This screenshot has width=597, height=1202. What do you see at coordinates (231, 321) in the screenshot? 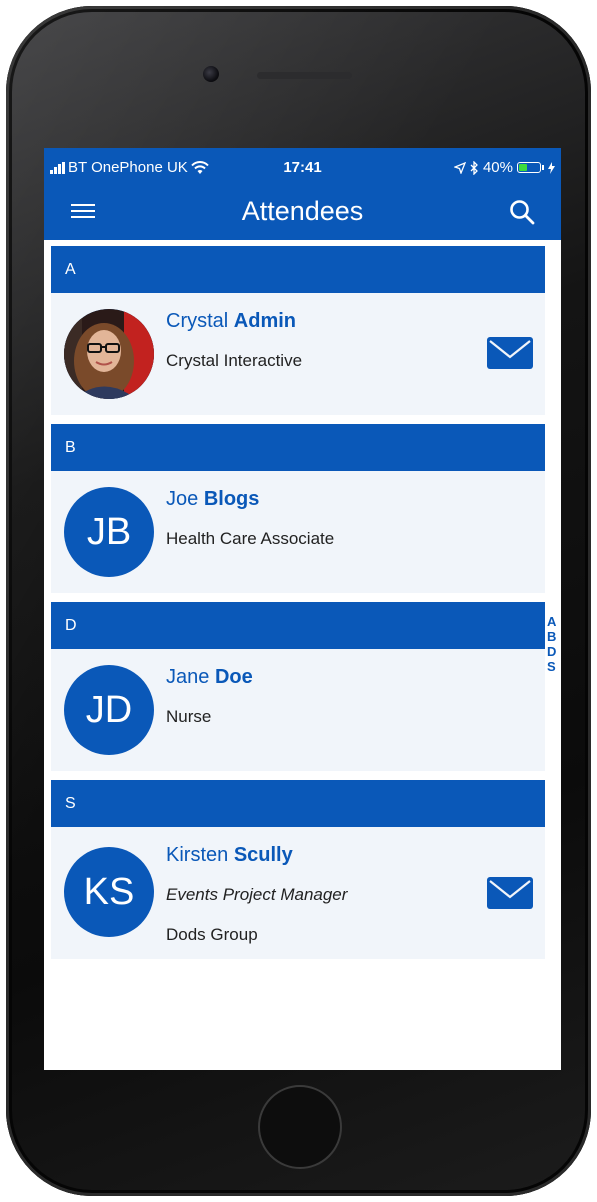
I see `attendee-name: Crystal Admin` at bounding box center [231, 321].